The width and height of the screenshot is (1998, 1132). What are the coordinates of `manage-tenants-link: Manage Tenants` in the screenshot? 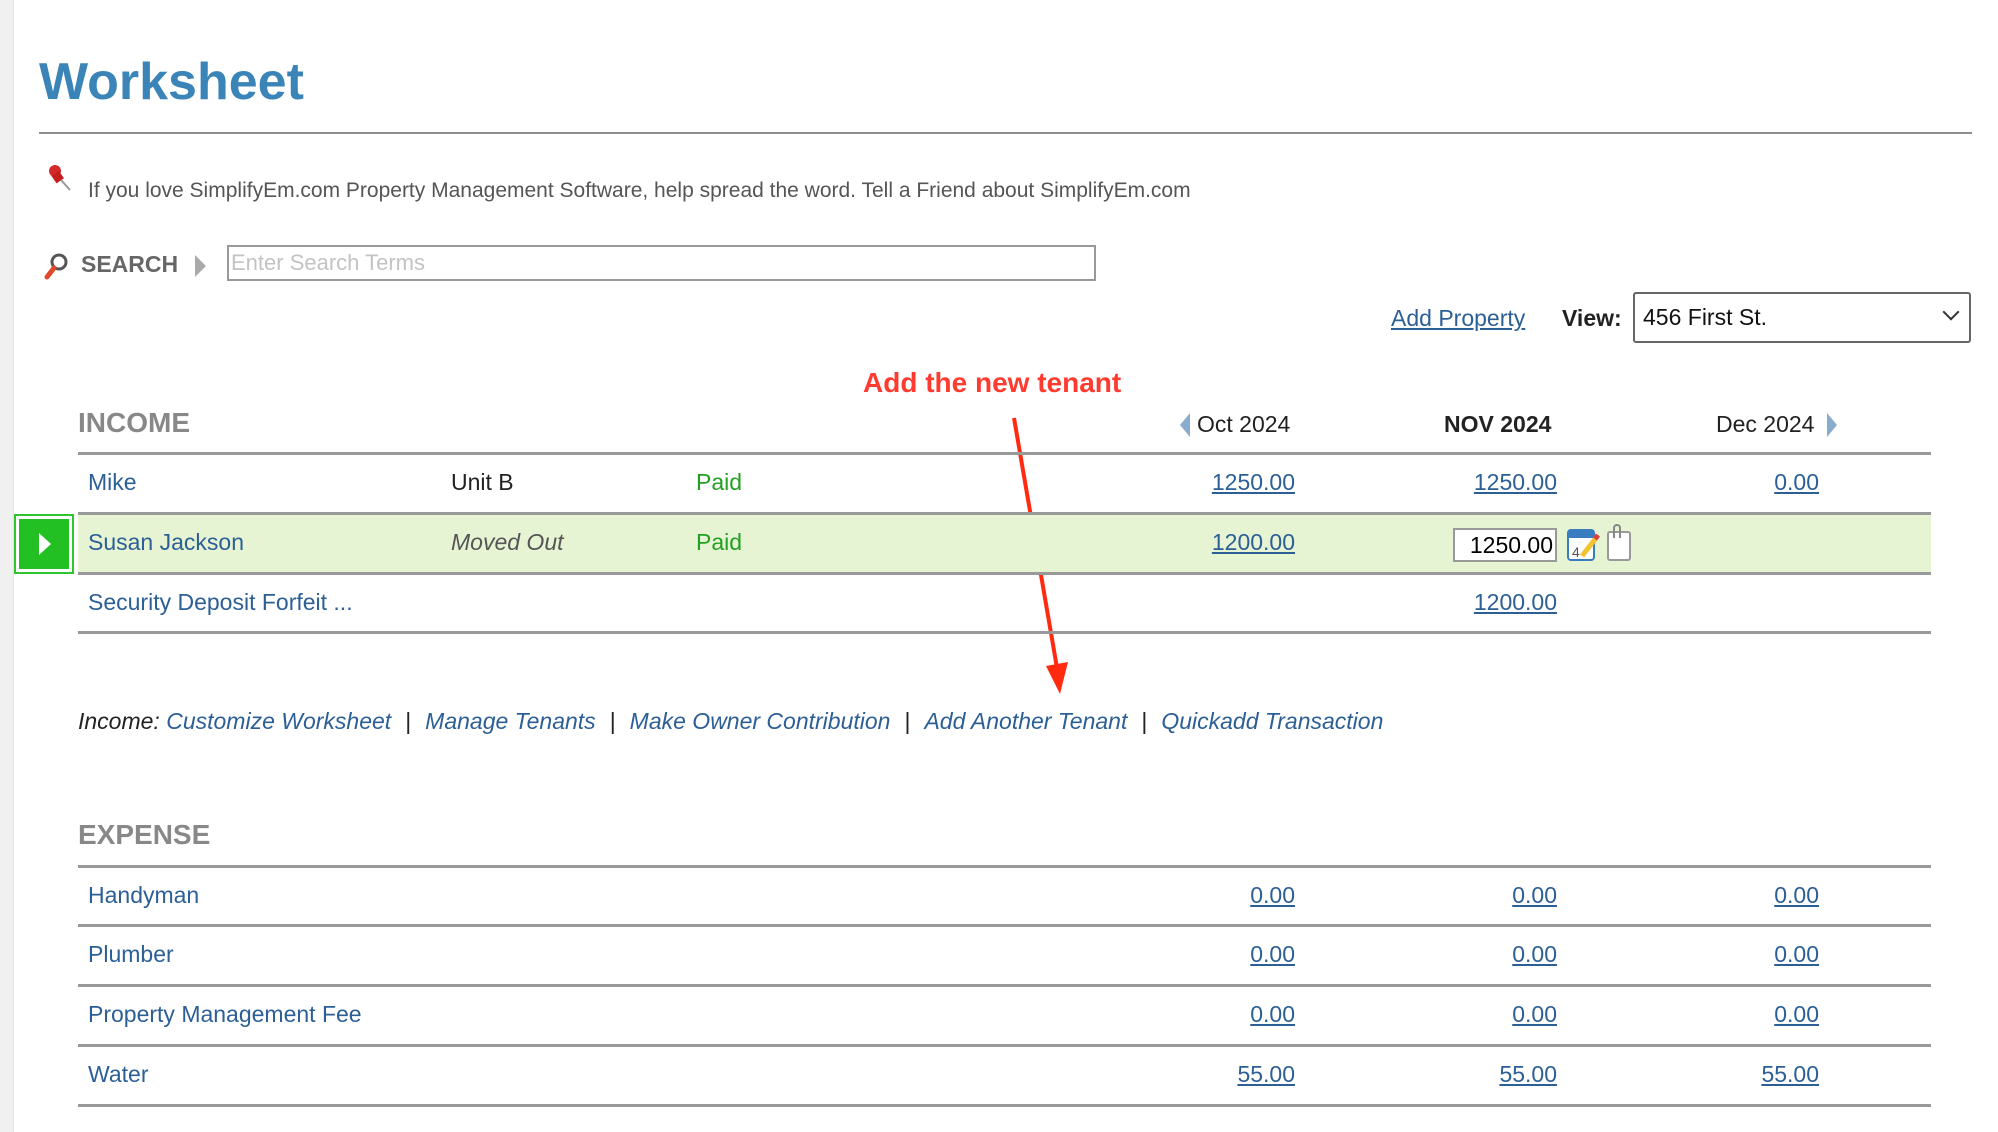 It's located at (510, 721).